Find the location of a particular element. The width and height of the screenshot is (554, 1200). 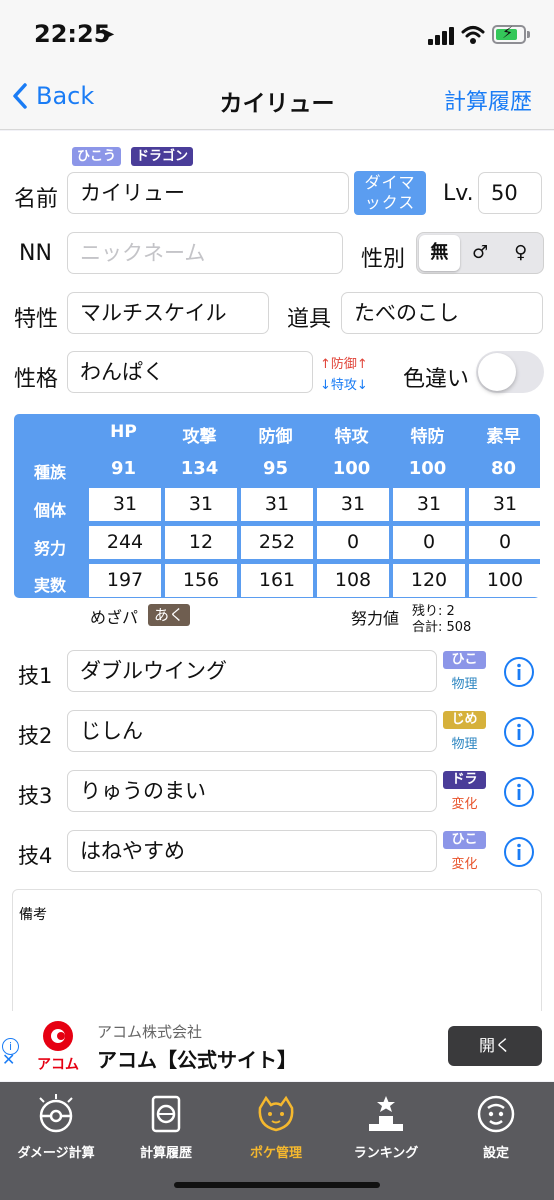

ability-label: 特性 is located at coordinates (36, 319).